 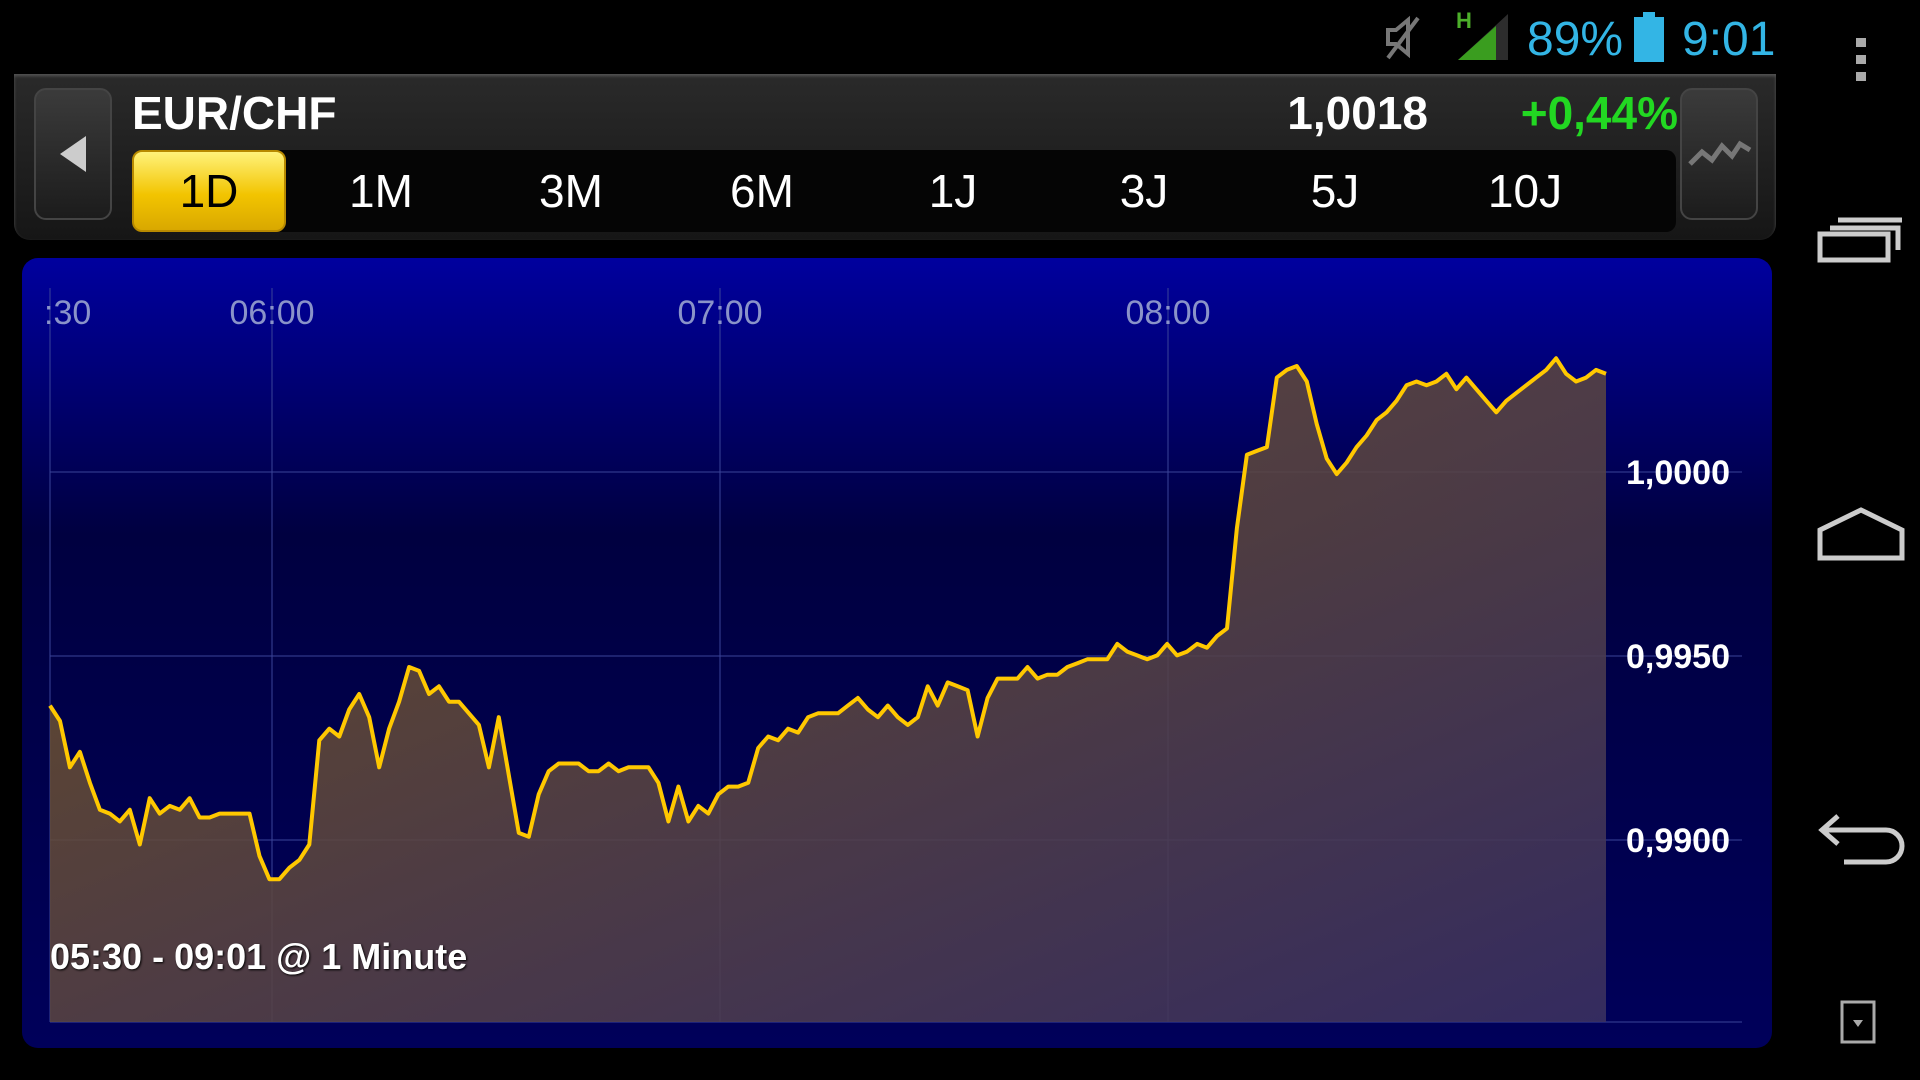 I want to click on back-nav-icon, so click(x=1862, y=838).